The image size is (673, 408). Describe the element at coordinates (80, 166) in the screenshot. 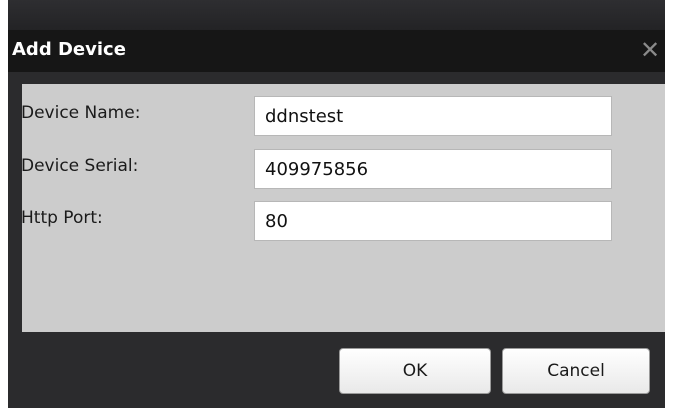

I see `device-serial-label: Device Serial:` at that location.